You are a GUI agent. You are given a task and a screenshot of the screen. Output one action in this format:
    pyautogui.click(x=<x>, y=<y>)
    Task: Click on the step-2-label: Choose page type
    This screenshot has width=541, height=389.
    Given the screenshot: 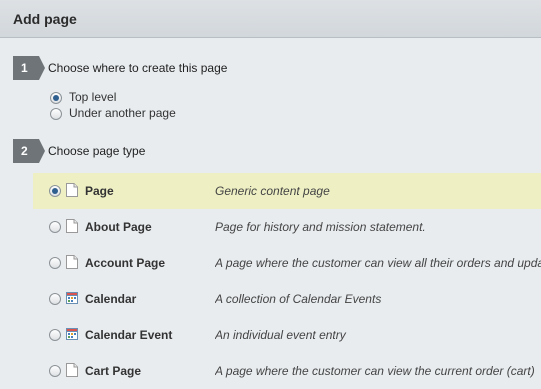 What is the action you would take?
    pyautogui.click(x=97, y=151)
    